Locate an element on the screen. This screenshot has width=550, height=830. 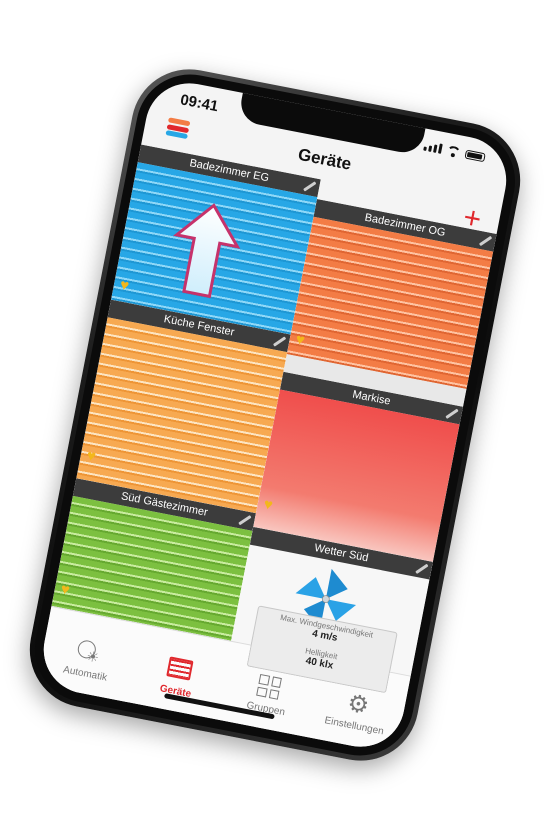
status-icons is located at coordinates (454, 152).